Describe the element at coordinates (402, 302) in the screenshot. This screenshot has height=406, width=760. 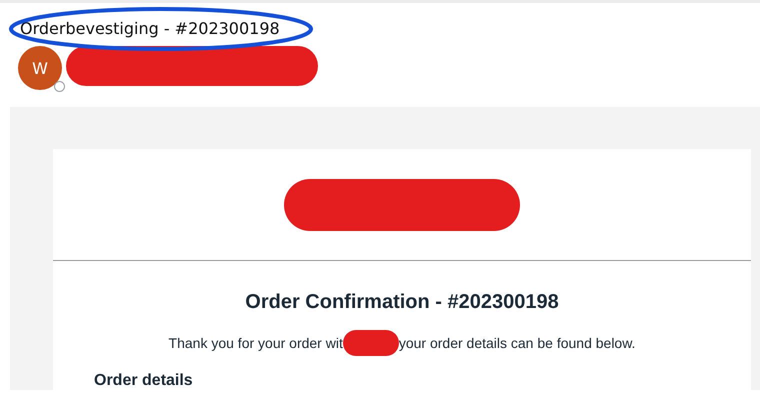
I see `email-heading: Order Confirmation - #202300198` at that location.